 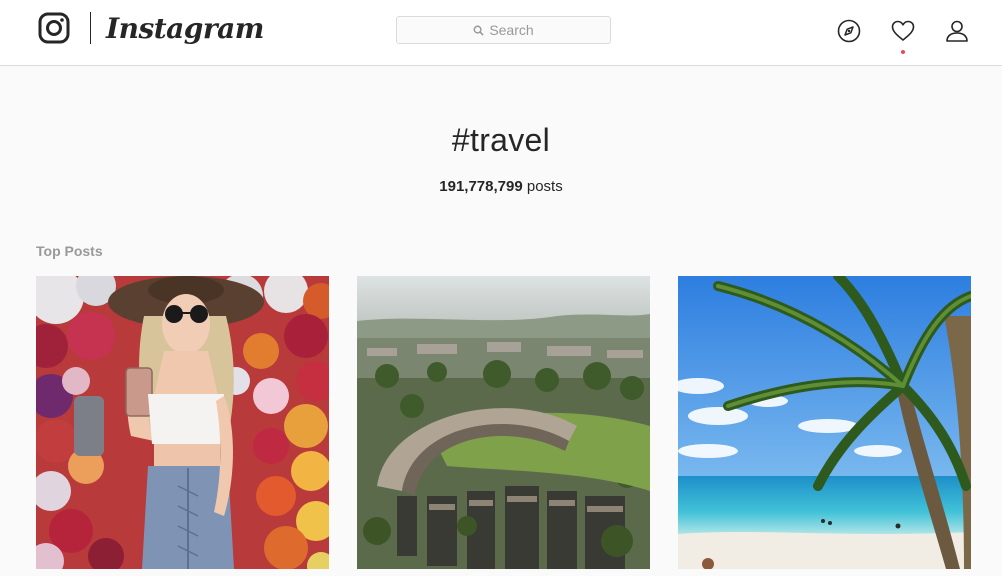 What do you see at coordinates (903, 31) in the screenshot?
I see `heart-icon` at bounding box center [903, 31].